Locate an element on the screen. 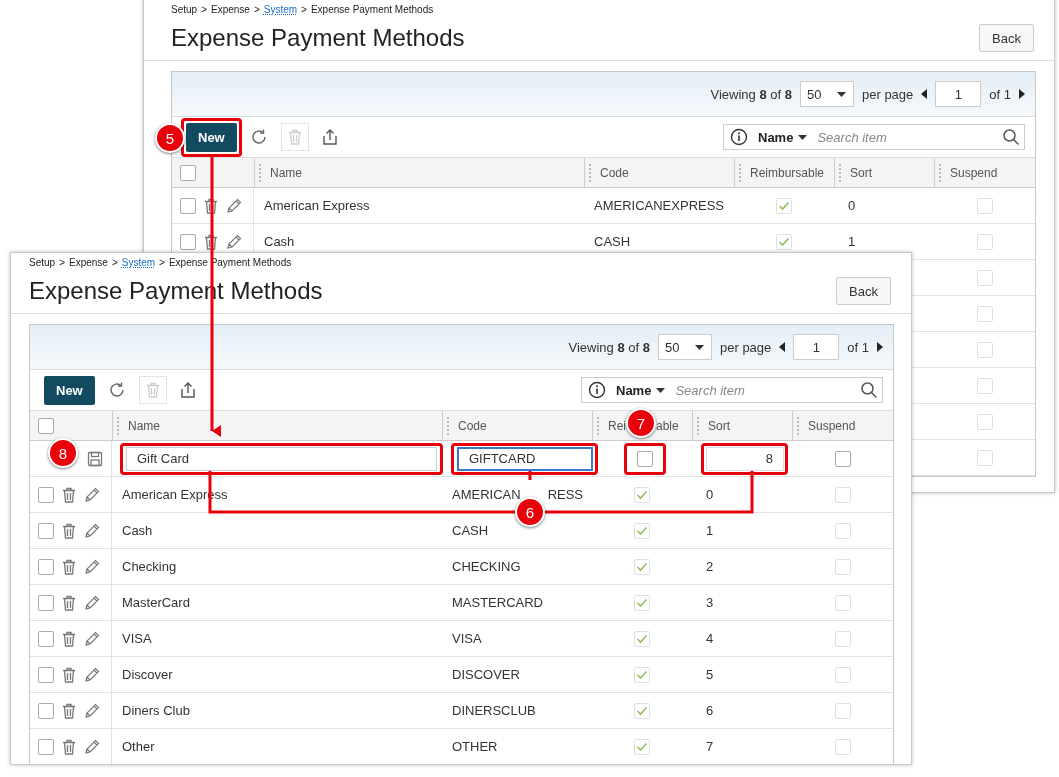 The height and width of the screenshot is (777, 1059). column-header: Reimbursable is located at coordinates (787, 172).